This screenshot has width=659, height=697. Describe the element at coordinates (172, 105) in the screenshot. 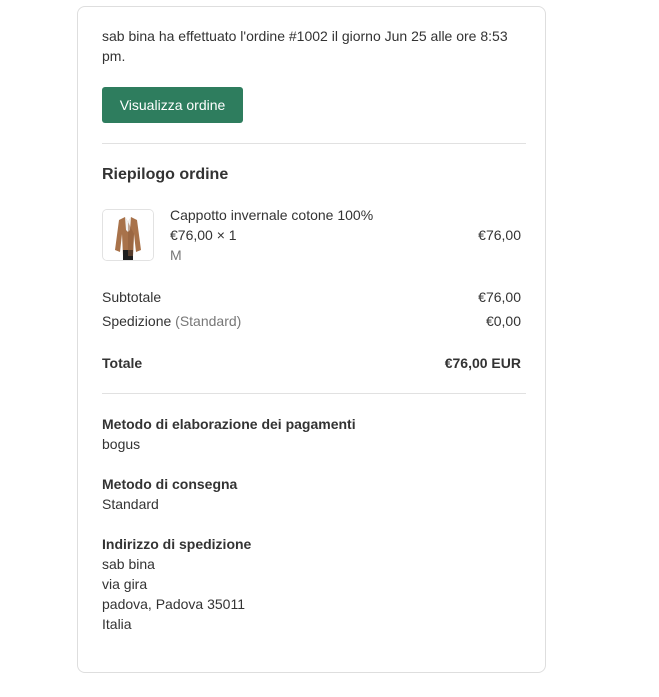

I see `view-order-button: Visualizza ordine` at that location.